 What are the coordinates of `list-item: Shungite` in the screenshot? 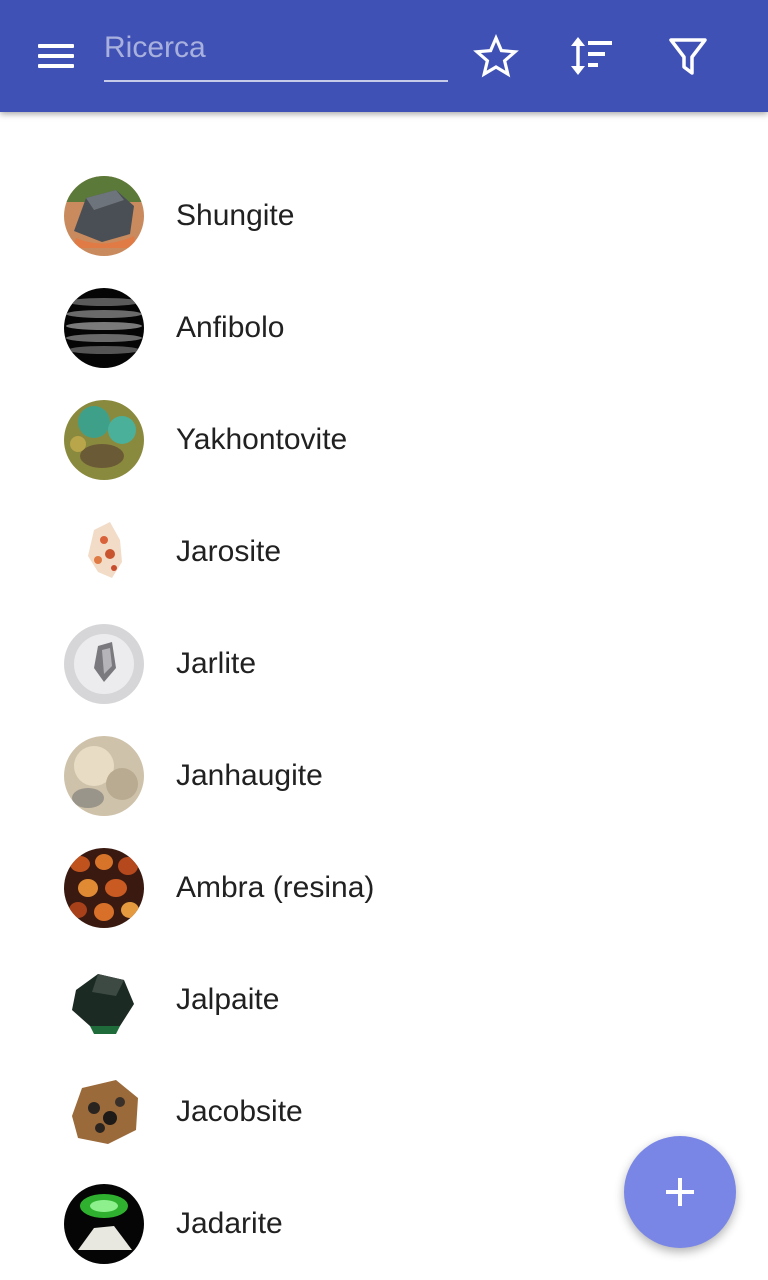 It's located at (384, 216).